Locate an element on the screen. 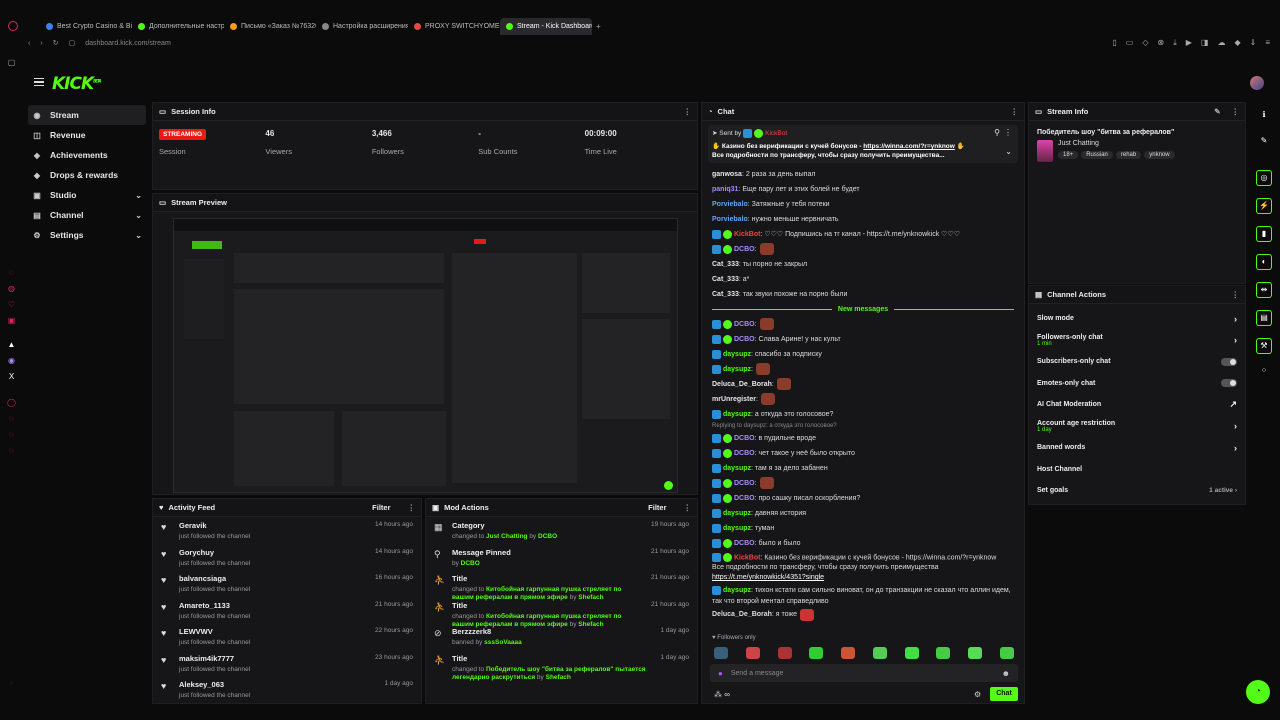  category-thumbnail is located at coordinates (1045, 151).